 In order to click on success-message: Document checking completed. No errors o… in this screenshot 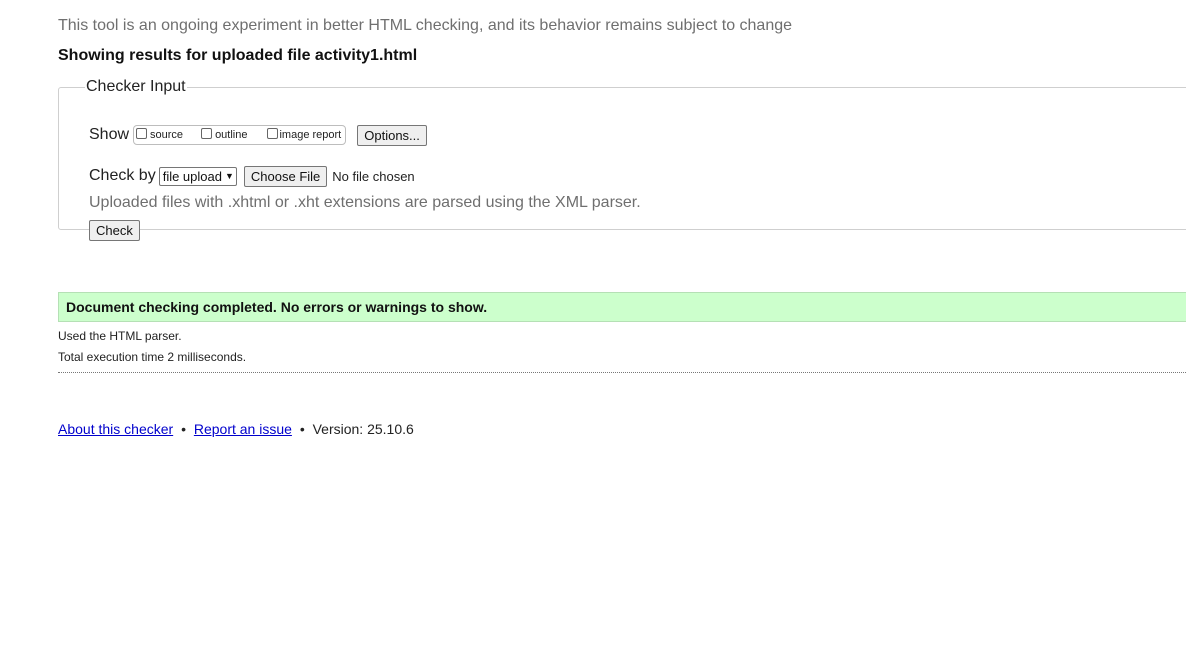, I will do `click(622, 307)`.